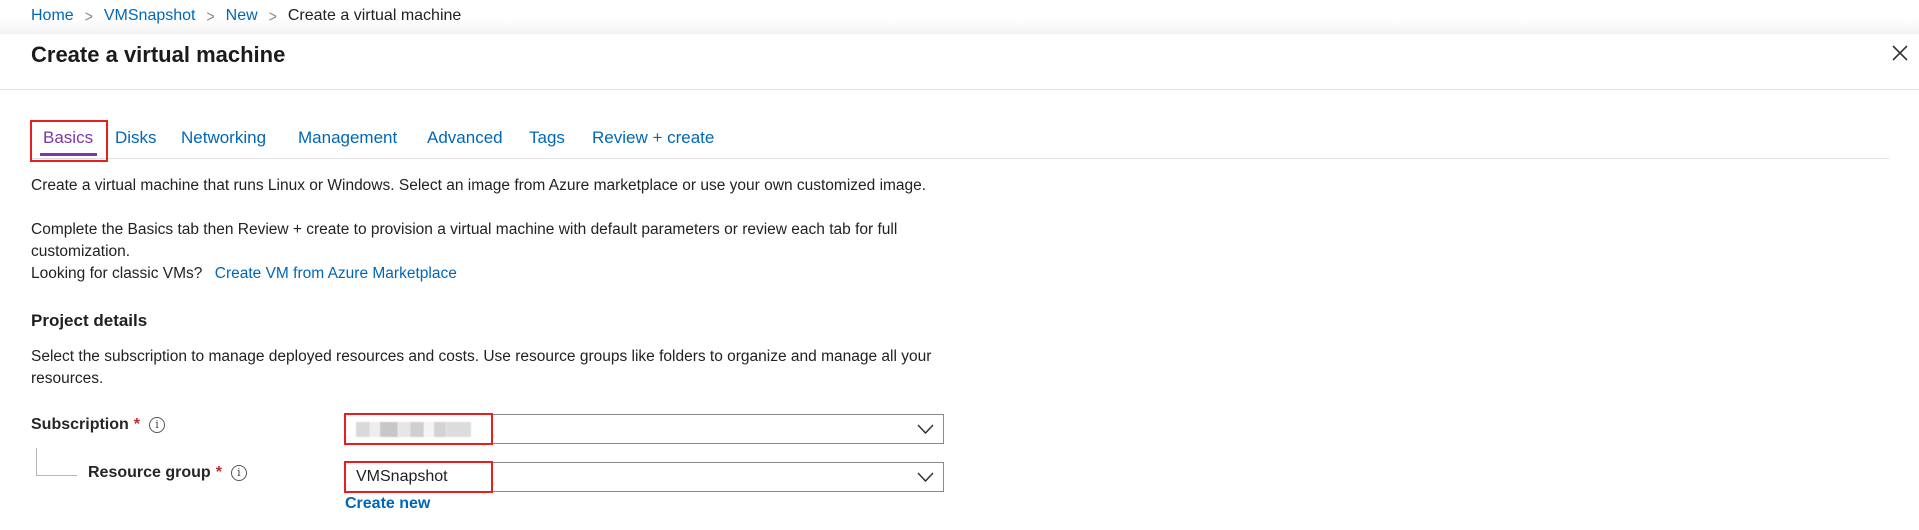 The height and width of the screenshot is (530, 1919). I want to click on blade-header: Create a virtual machine, so click(959, 62).